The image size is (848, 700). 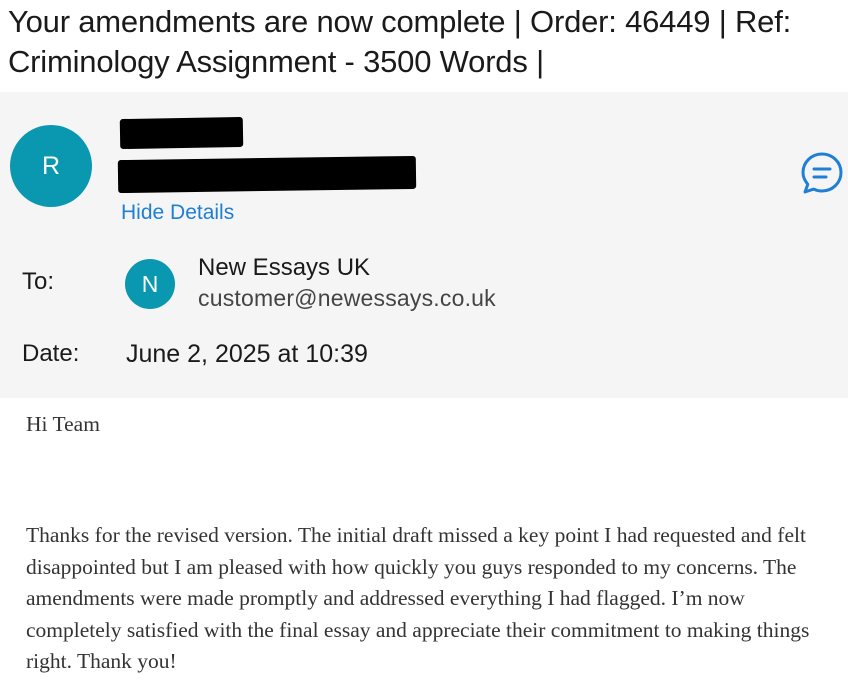 I want to click on date-value: June 2, 2025 at 10:39, so click(x=247, y=354).